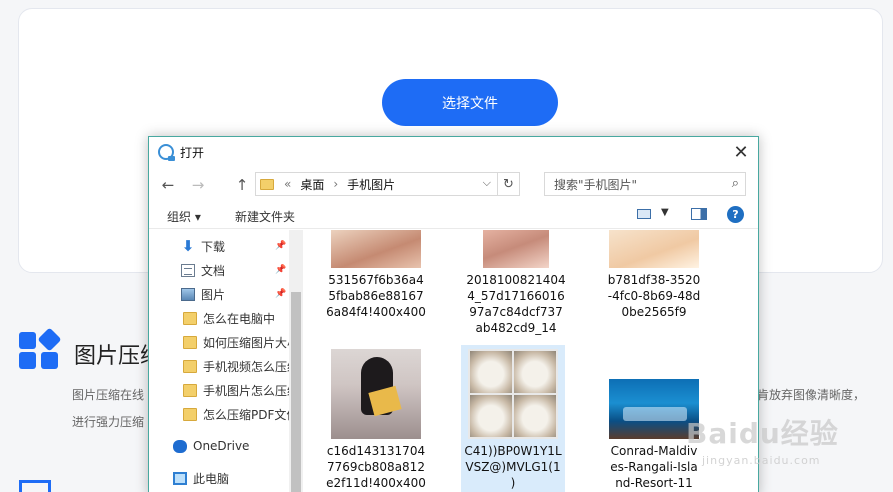 The image size is (893, 492). What do you see at coordinates (221, 446) in the screenshot?
I see `sidebar-item-label: OneDrive` at bounding box center [221, 446].